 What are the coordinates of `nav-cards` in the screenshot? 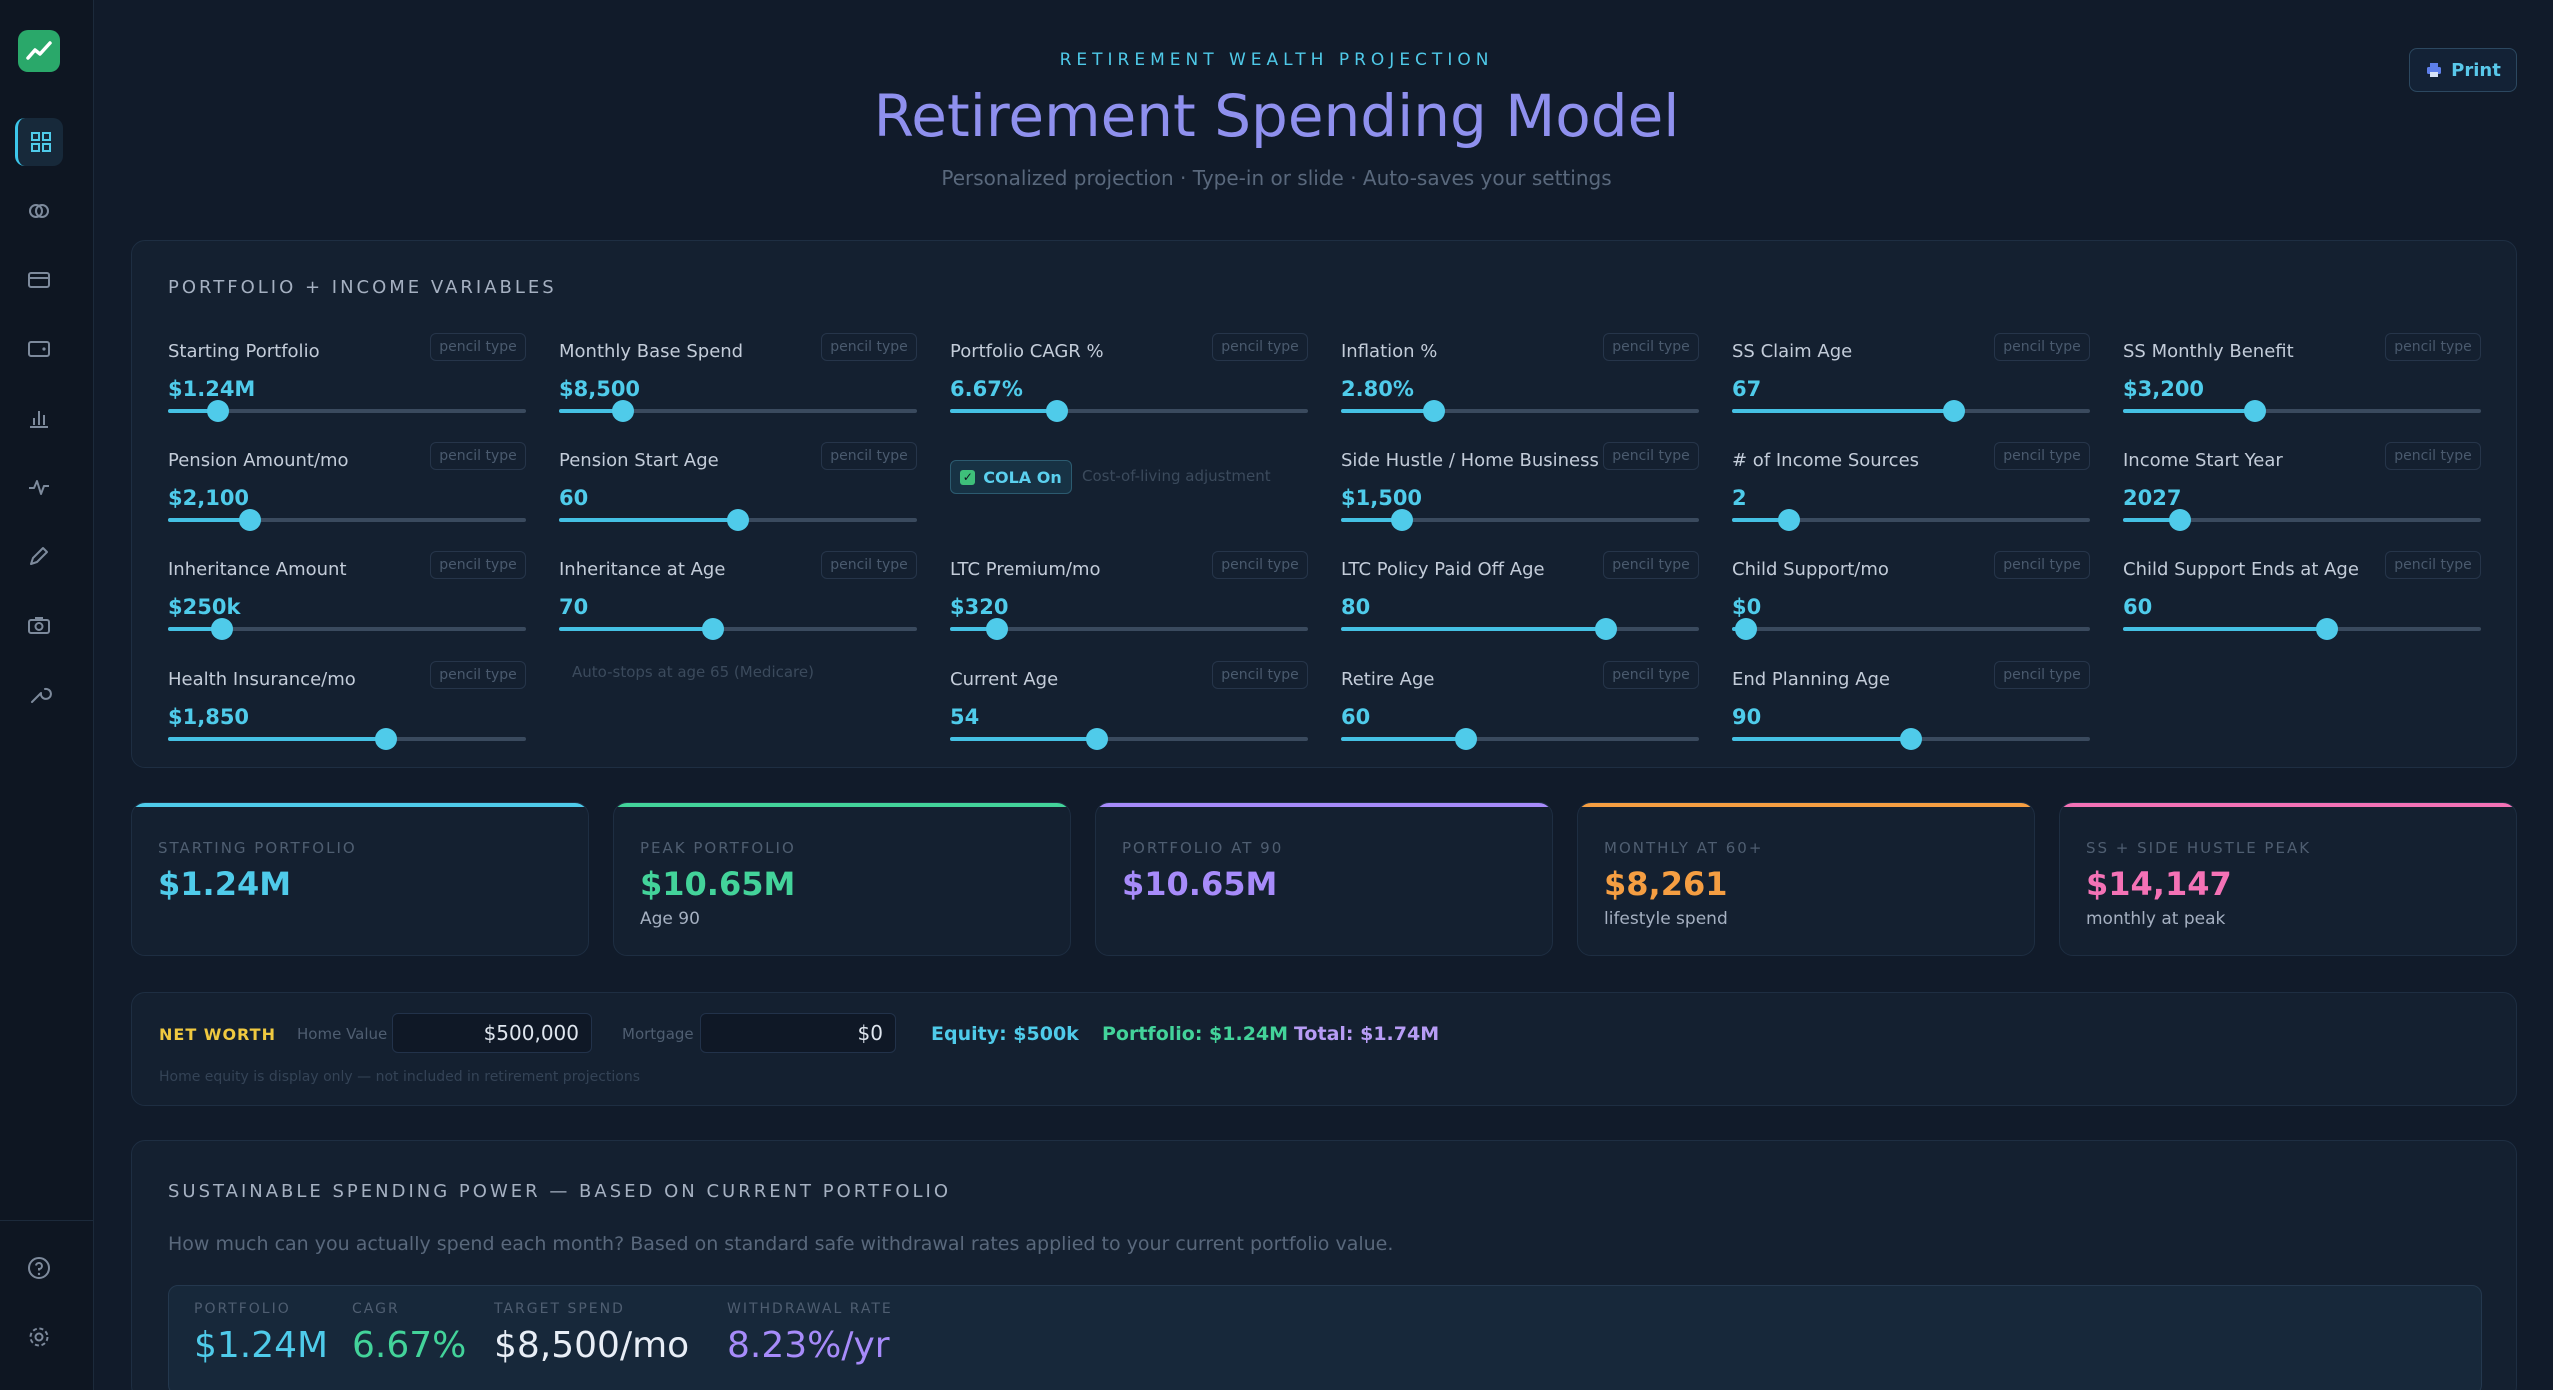 It's located at (39, 280).